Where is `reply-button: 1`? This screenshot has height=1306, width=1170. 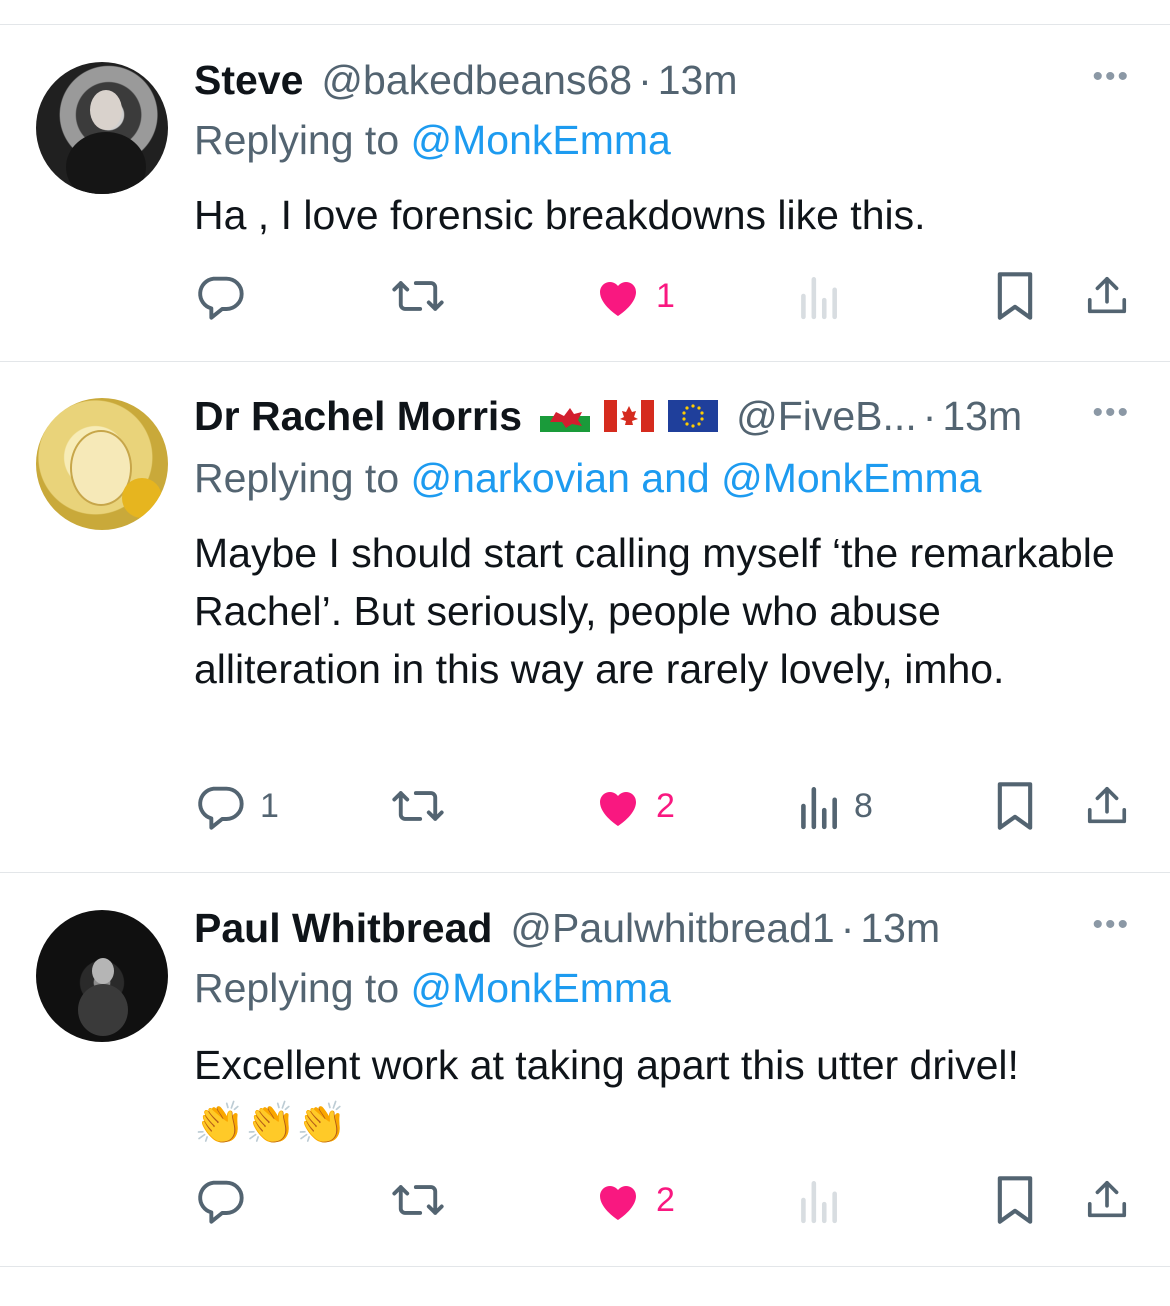
reply-button: 1 is located at coordinates (236, 806).